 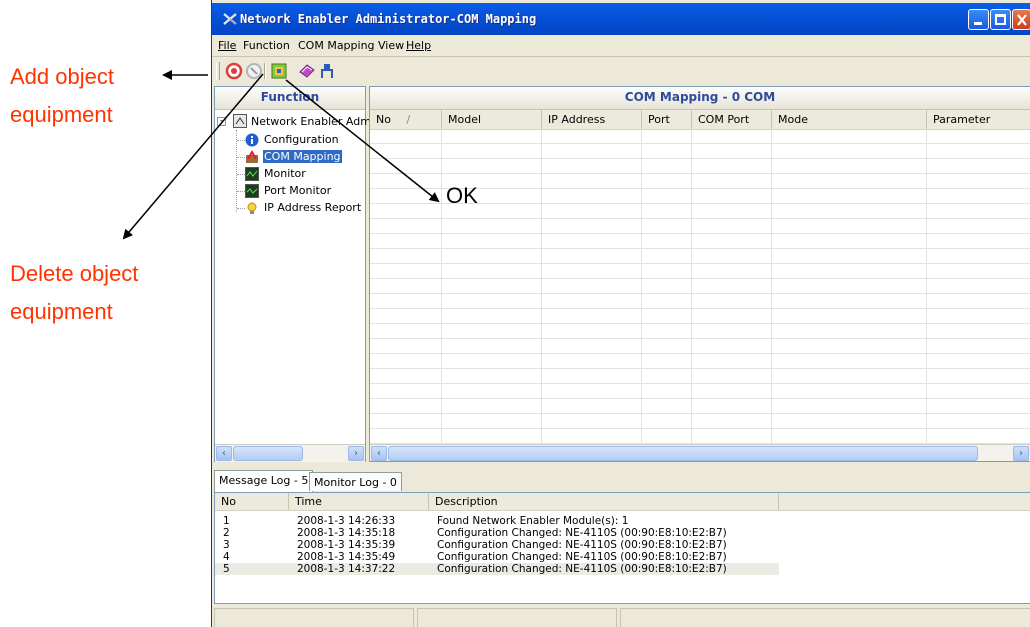 I want to click on log-description: Found Network Enabler Module(s): 1, so click(x=533, y=521).